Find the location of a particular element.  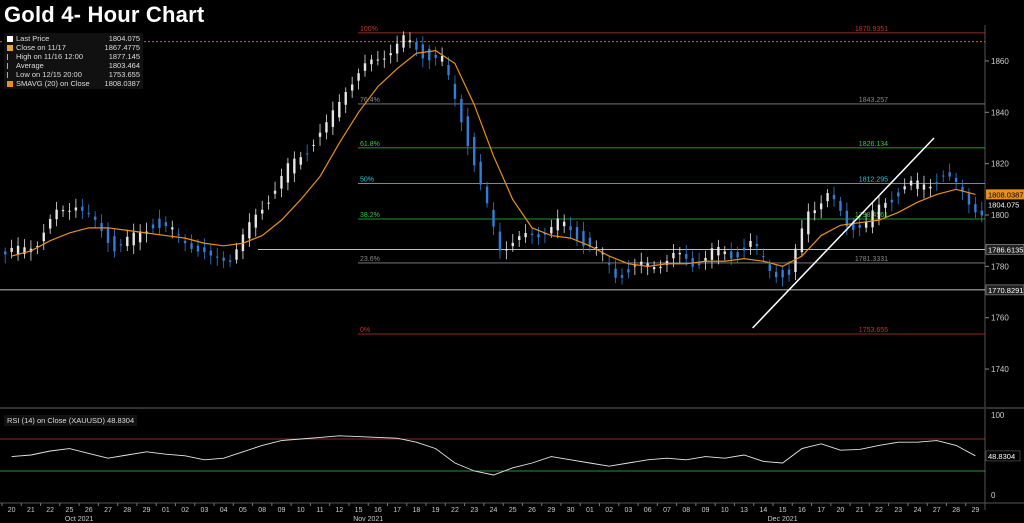

legend-item: High on 11/16 12:00 1877.145 is located at coordinates (73, 56).